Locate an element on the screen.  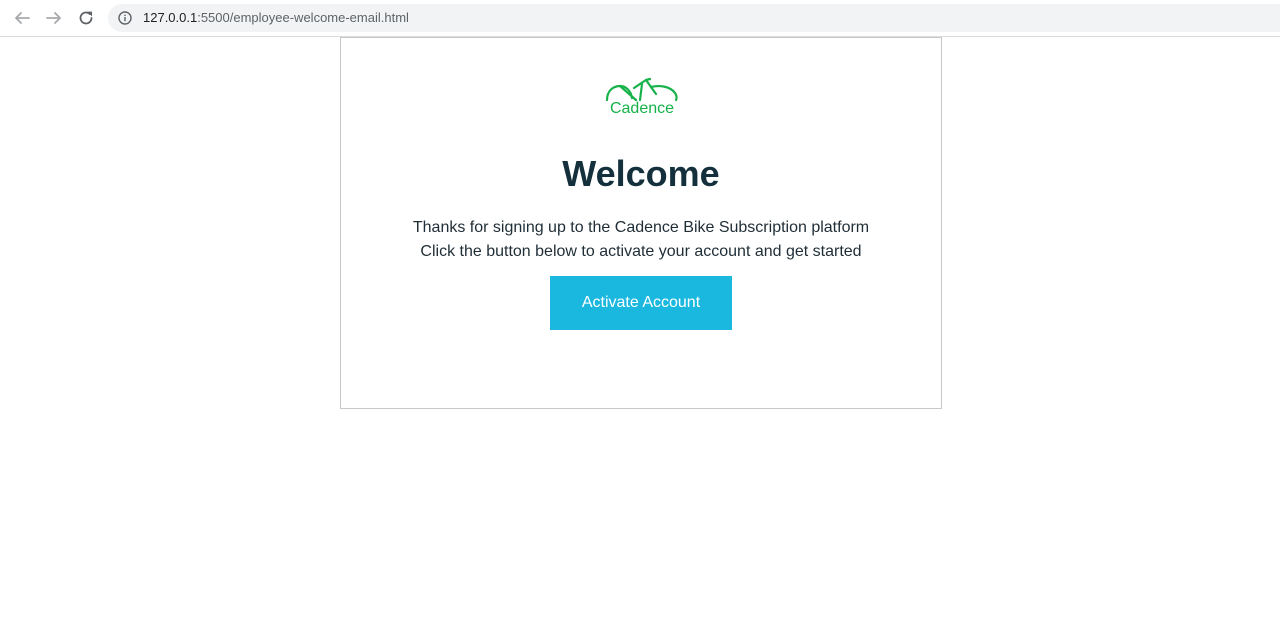
url-host: 127.0.0.1 is located at coordinates (170, 17).